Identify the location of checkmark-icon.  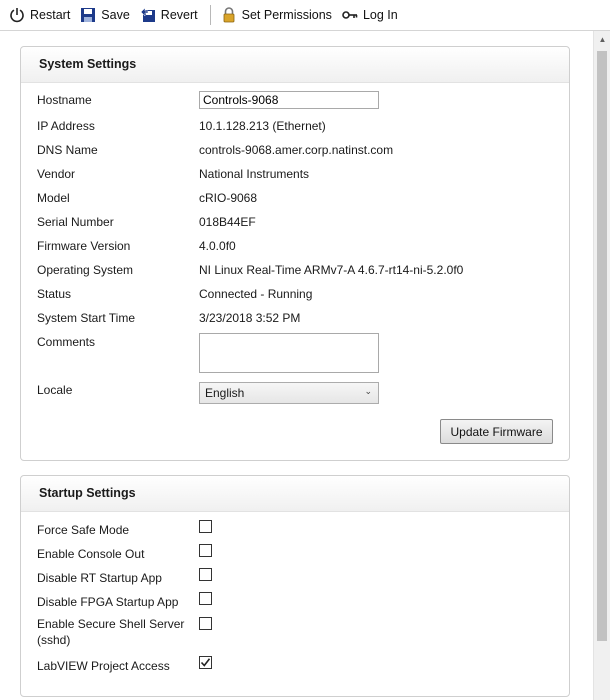
(205, 662).